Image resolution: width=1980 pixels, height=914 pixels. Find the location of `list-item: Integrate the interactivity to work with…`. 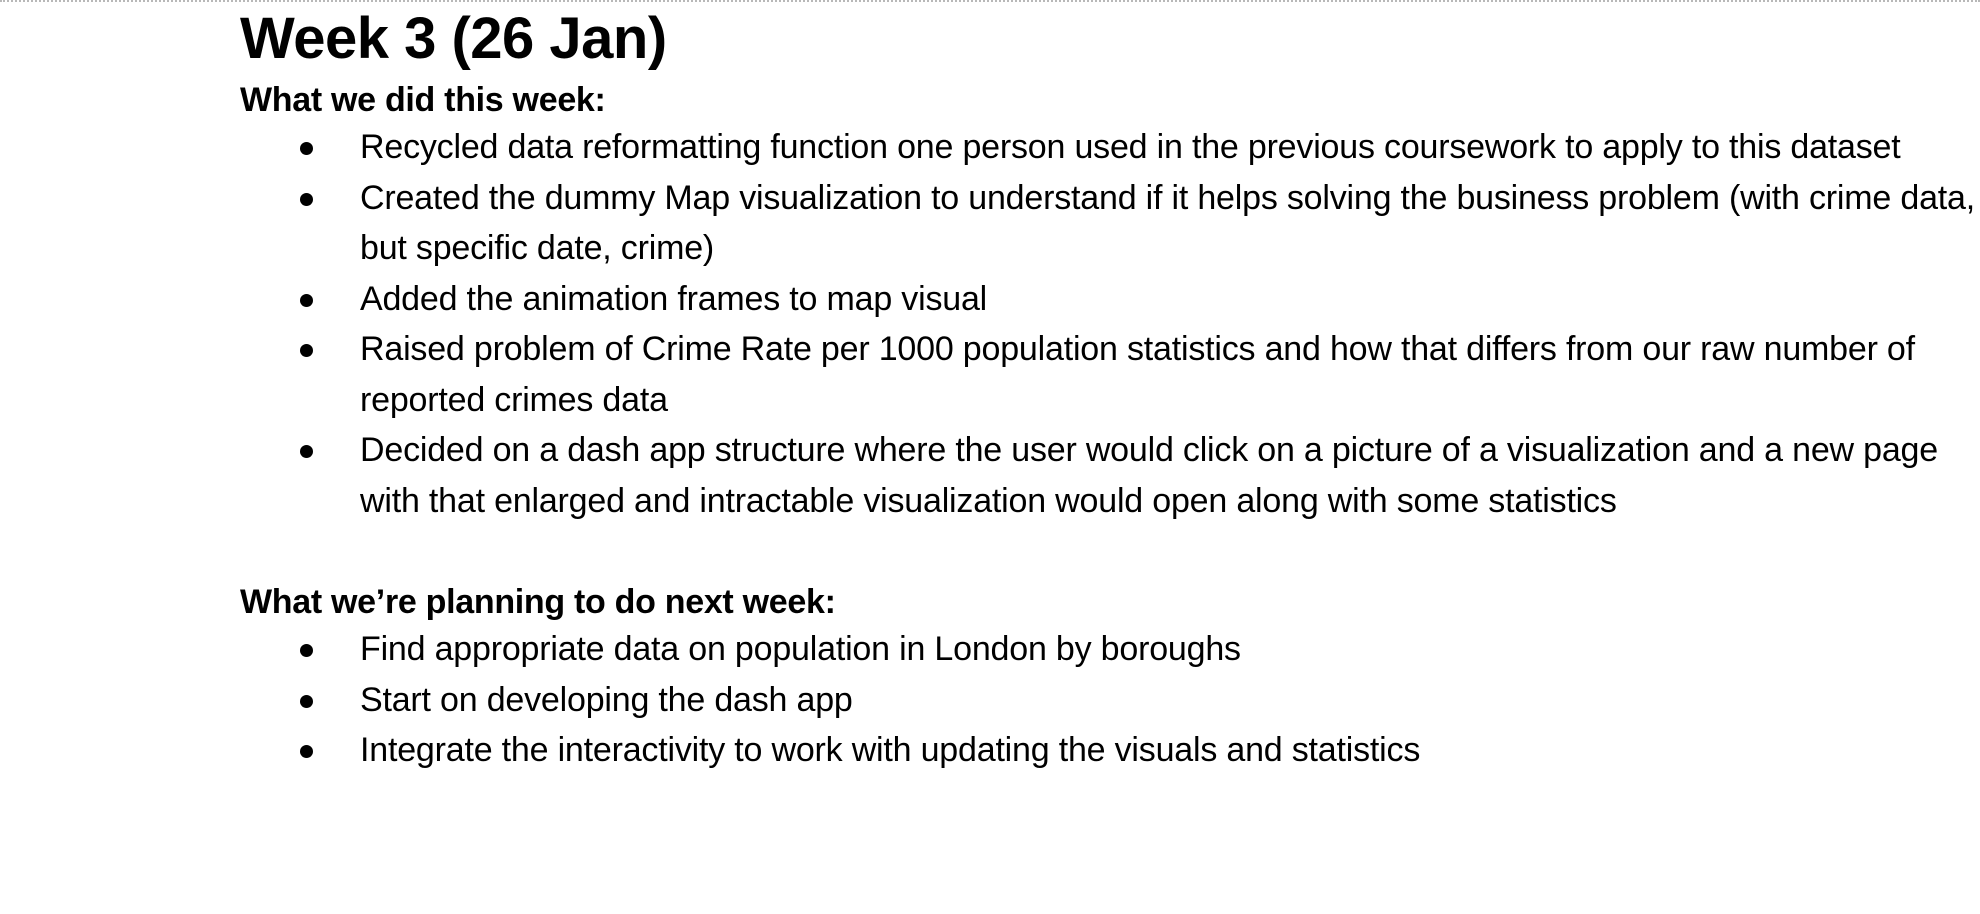

list-item: Integrate the interactivity to work with… is located at coordinates (1110, 750).